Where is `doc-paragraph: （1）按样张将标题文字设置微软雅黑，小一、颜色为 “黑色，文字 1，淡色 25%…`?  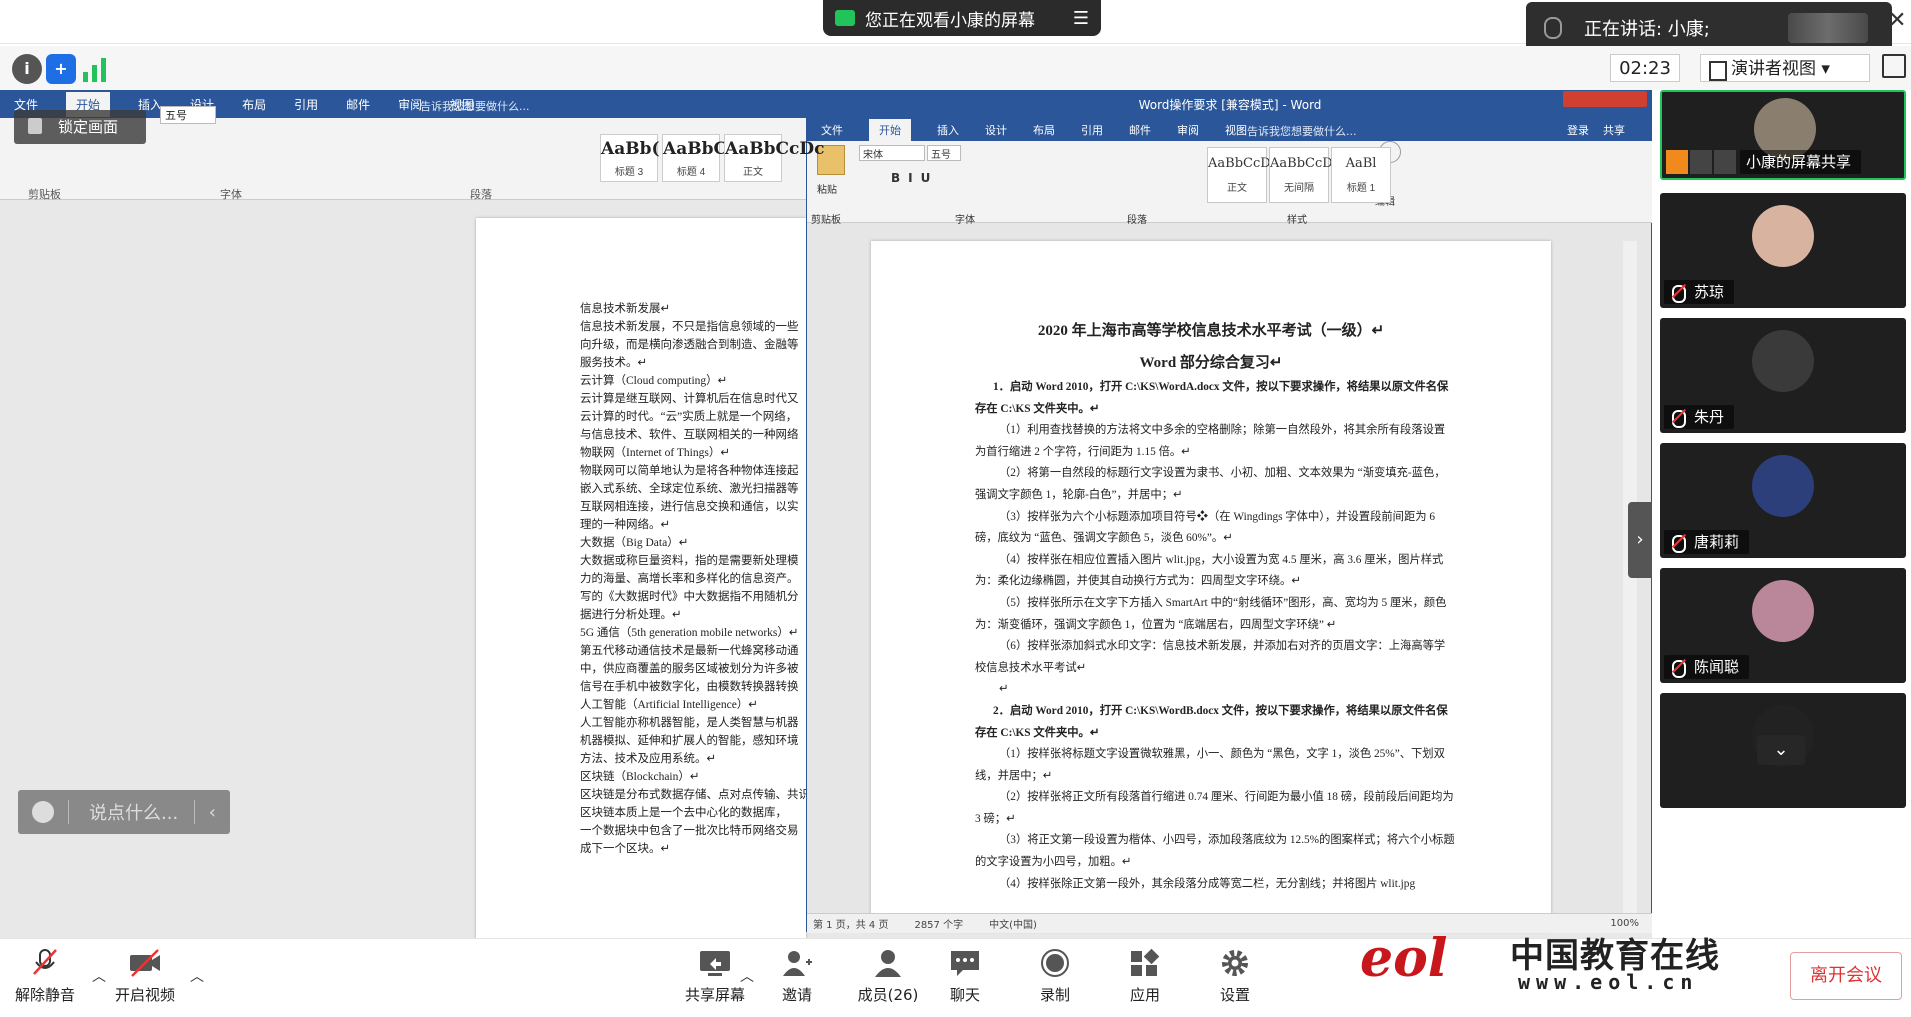
doc-paragraph: （1）按样张将标题文字设置微软雅黑，小一、颜色为 “黑色，文字 1，淡色 25%… is located at coordinates (1210, 765).